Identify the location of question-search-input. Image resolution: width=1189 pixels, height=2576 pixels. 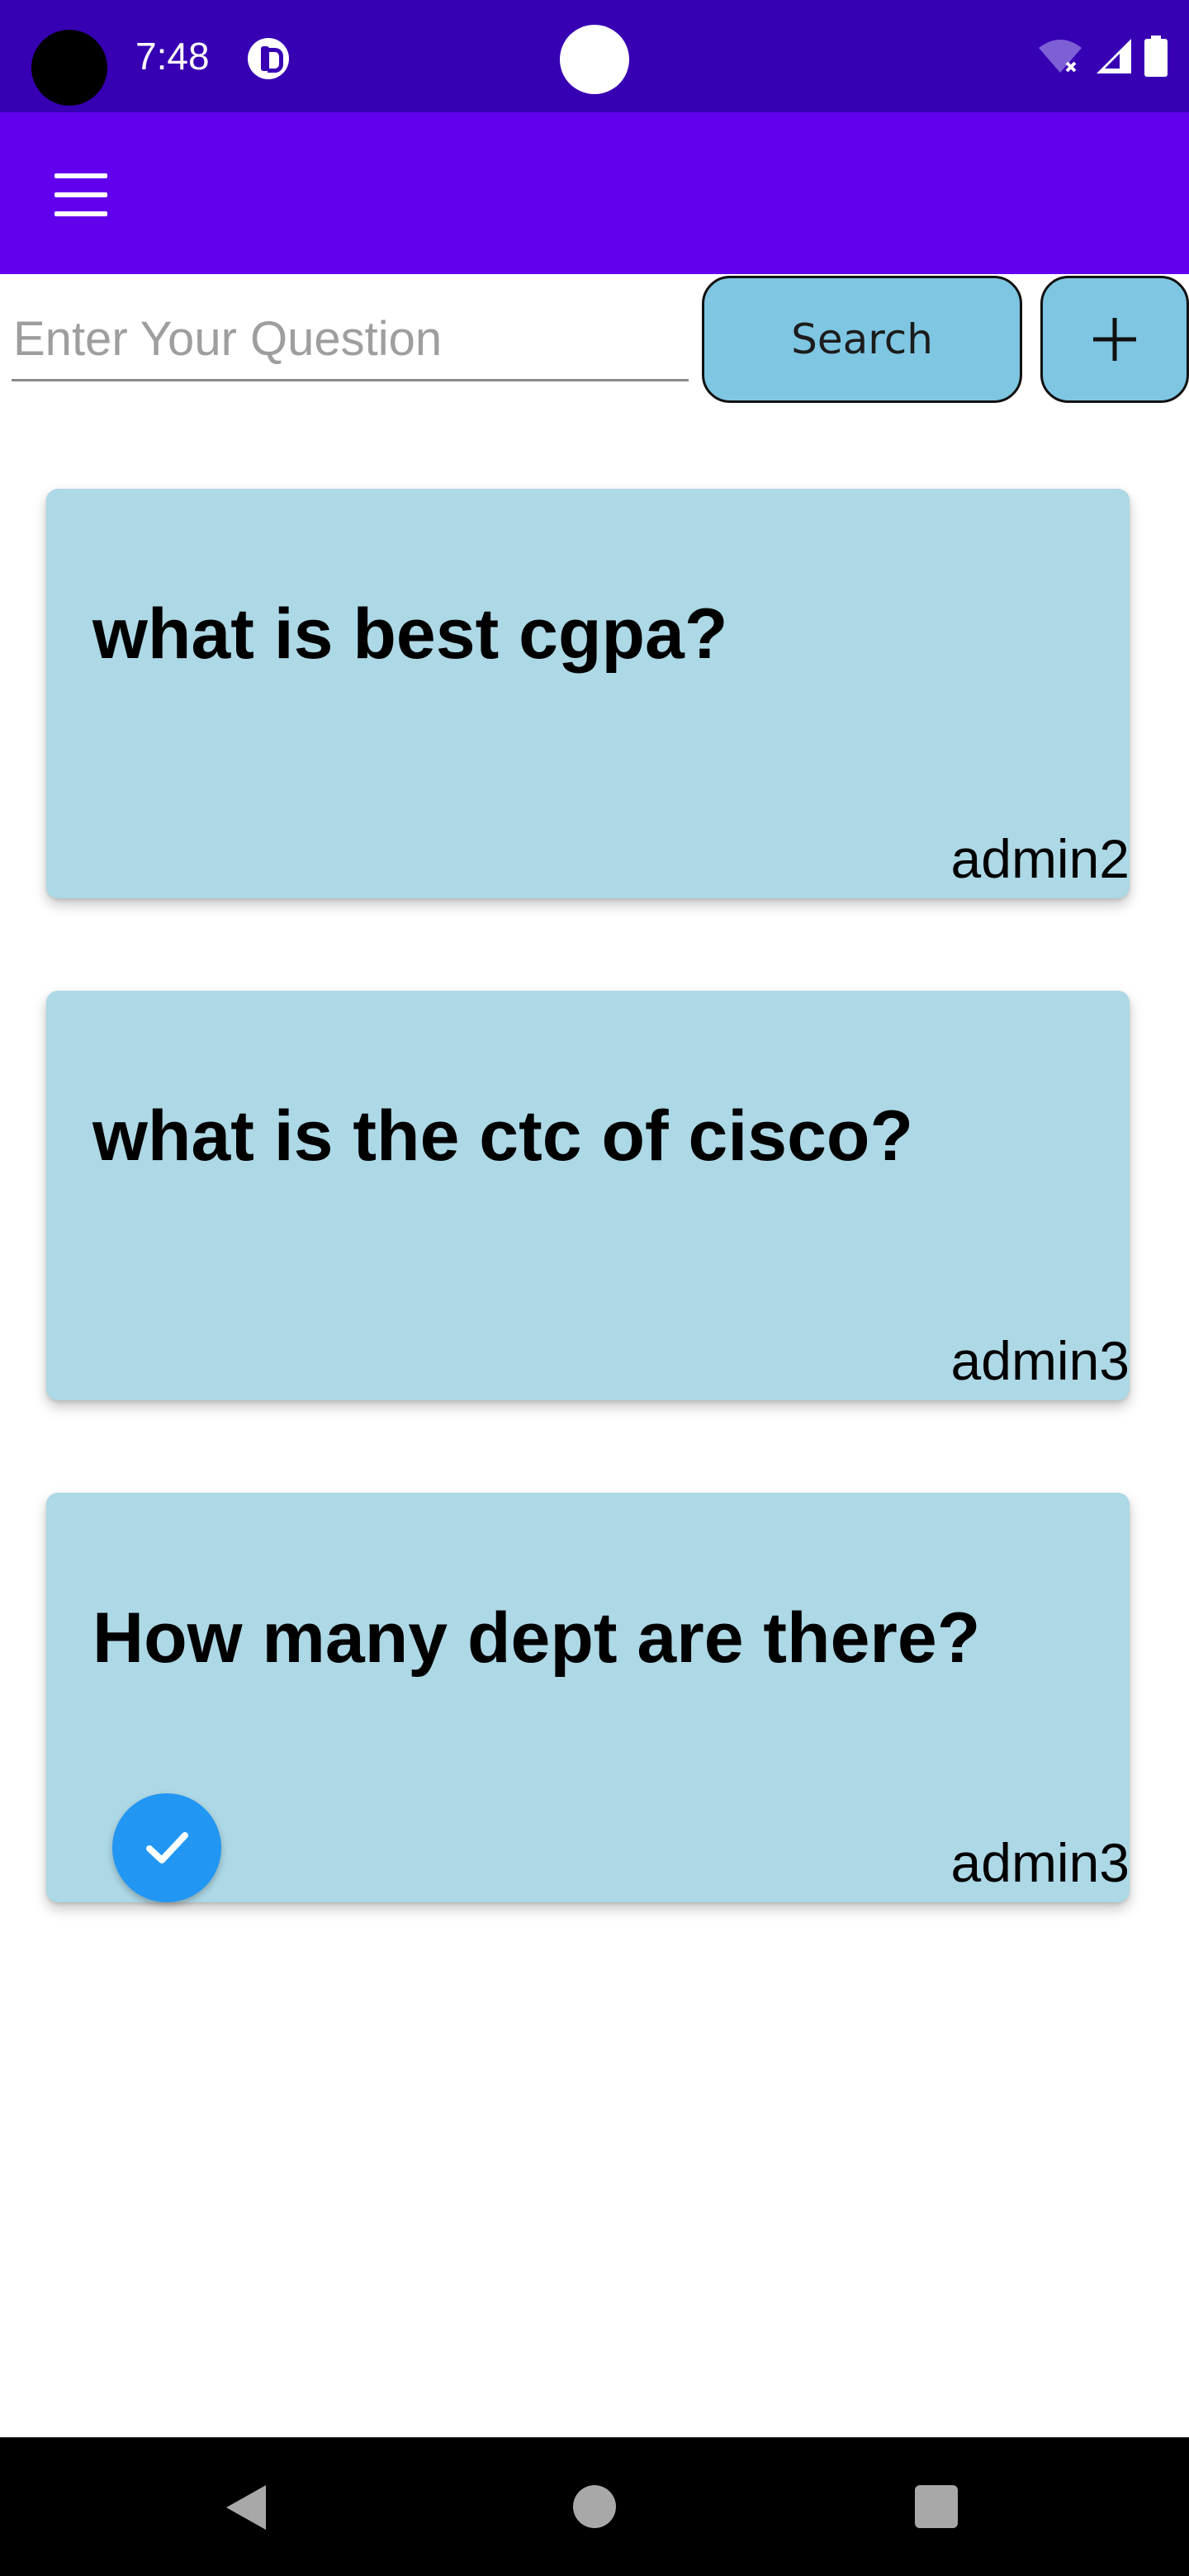
(350, 340).